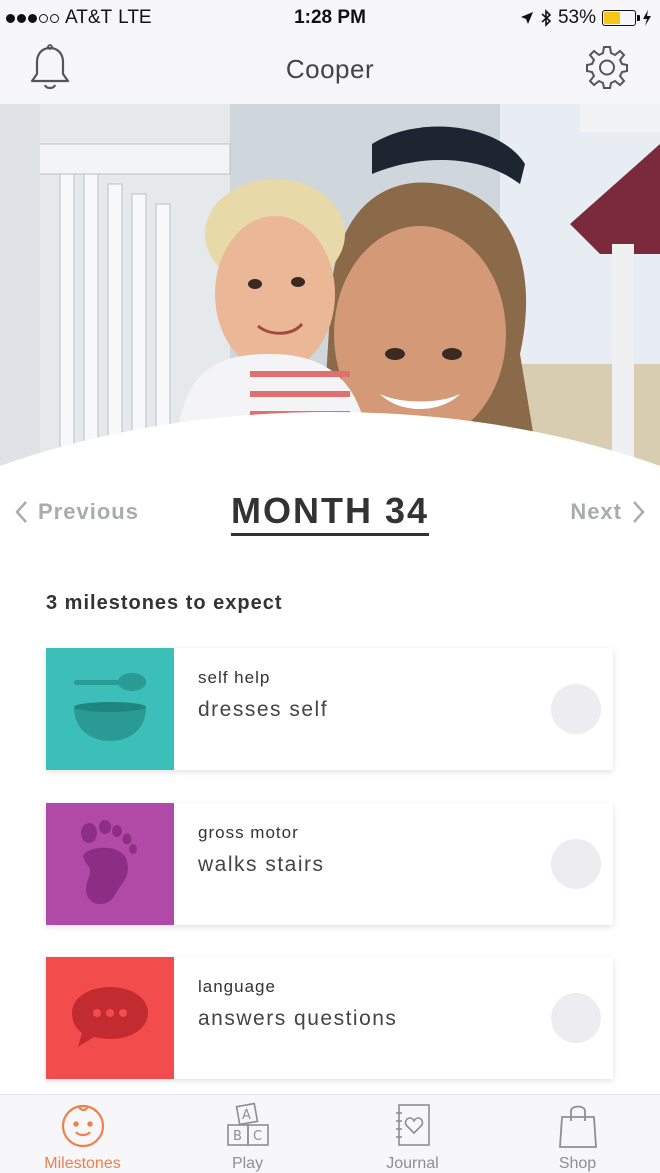  Describe the element at coordinates (526, 18) in the screenshot. I see `location-arrow-icon` at that location.